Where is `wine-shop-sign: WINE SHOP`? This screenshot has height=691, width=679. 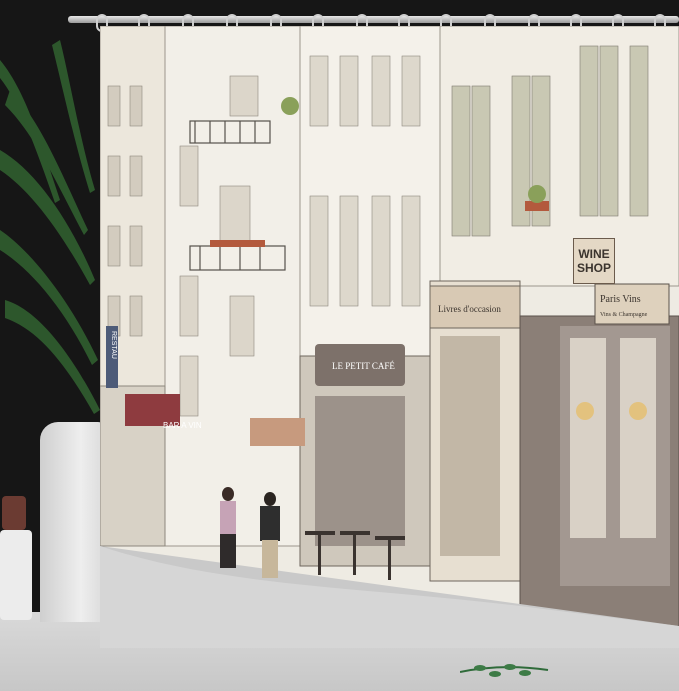
wine-shop-sign: WINE SHOP is located at coordinates (594, 261).